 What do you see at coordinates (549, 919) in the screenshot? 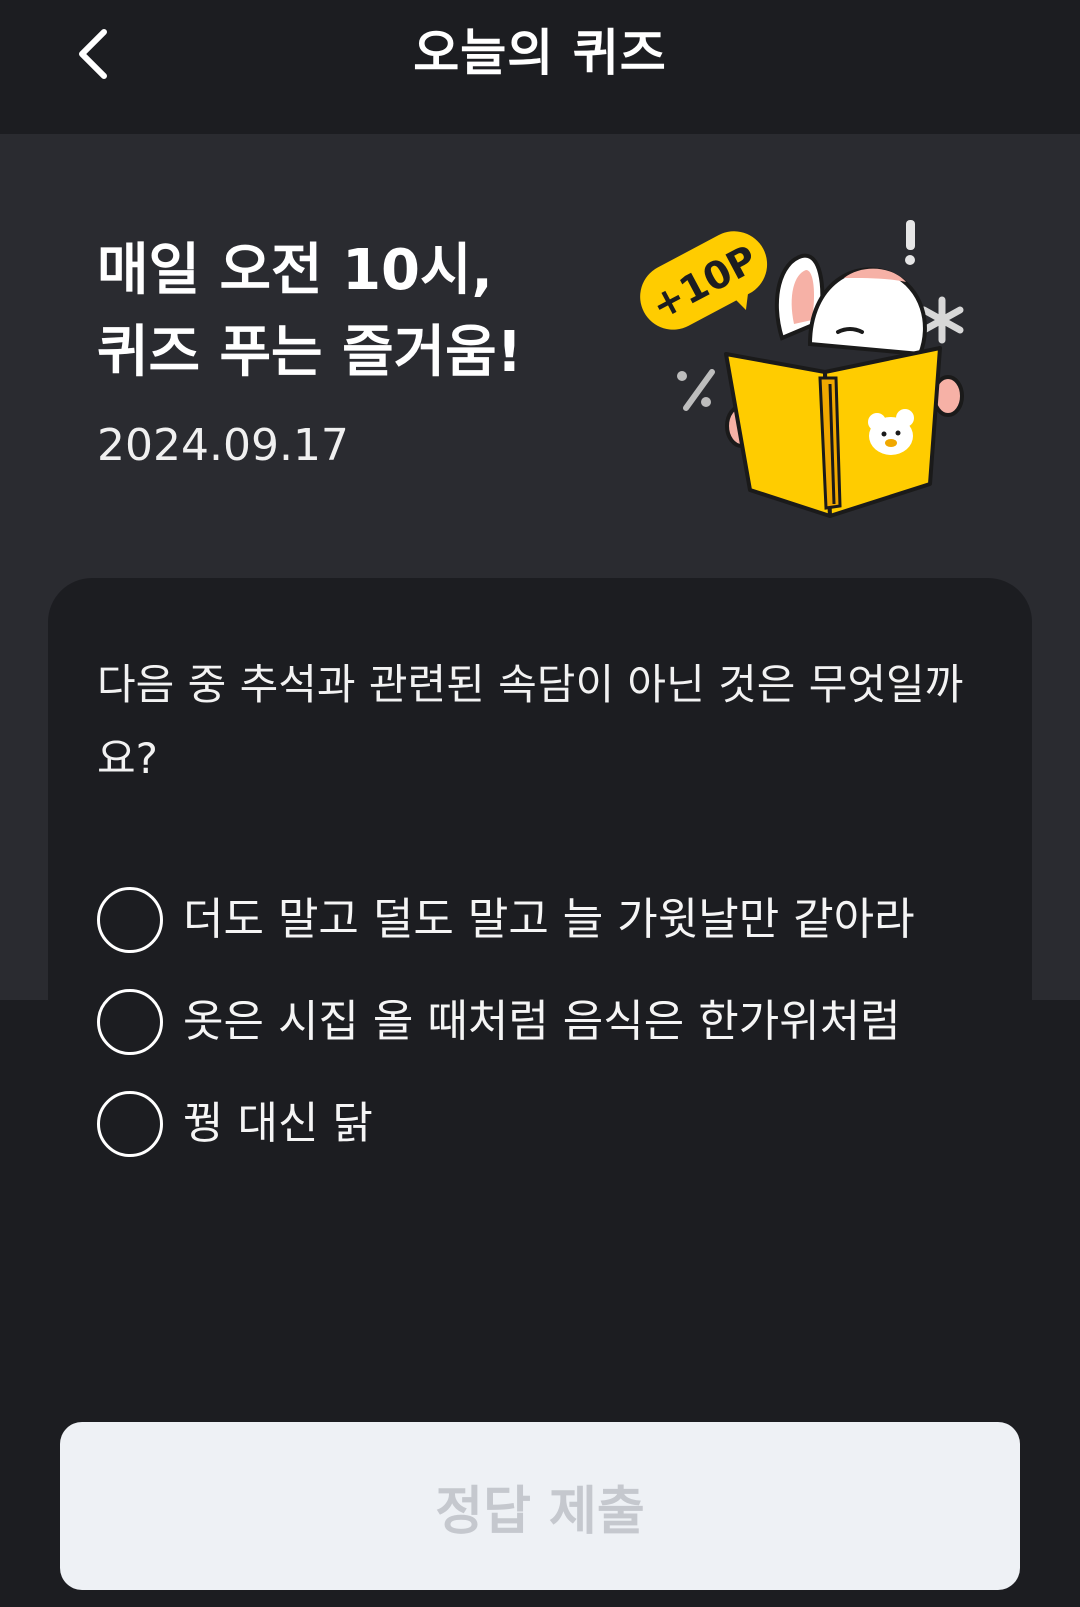
I see `quiz-option-label: 더도 말고 덜도 말고 늘 가윗날만 같아라` at bounding box center [549, 919].